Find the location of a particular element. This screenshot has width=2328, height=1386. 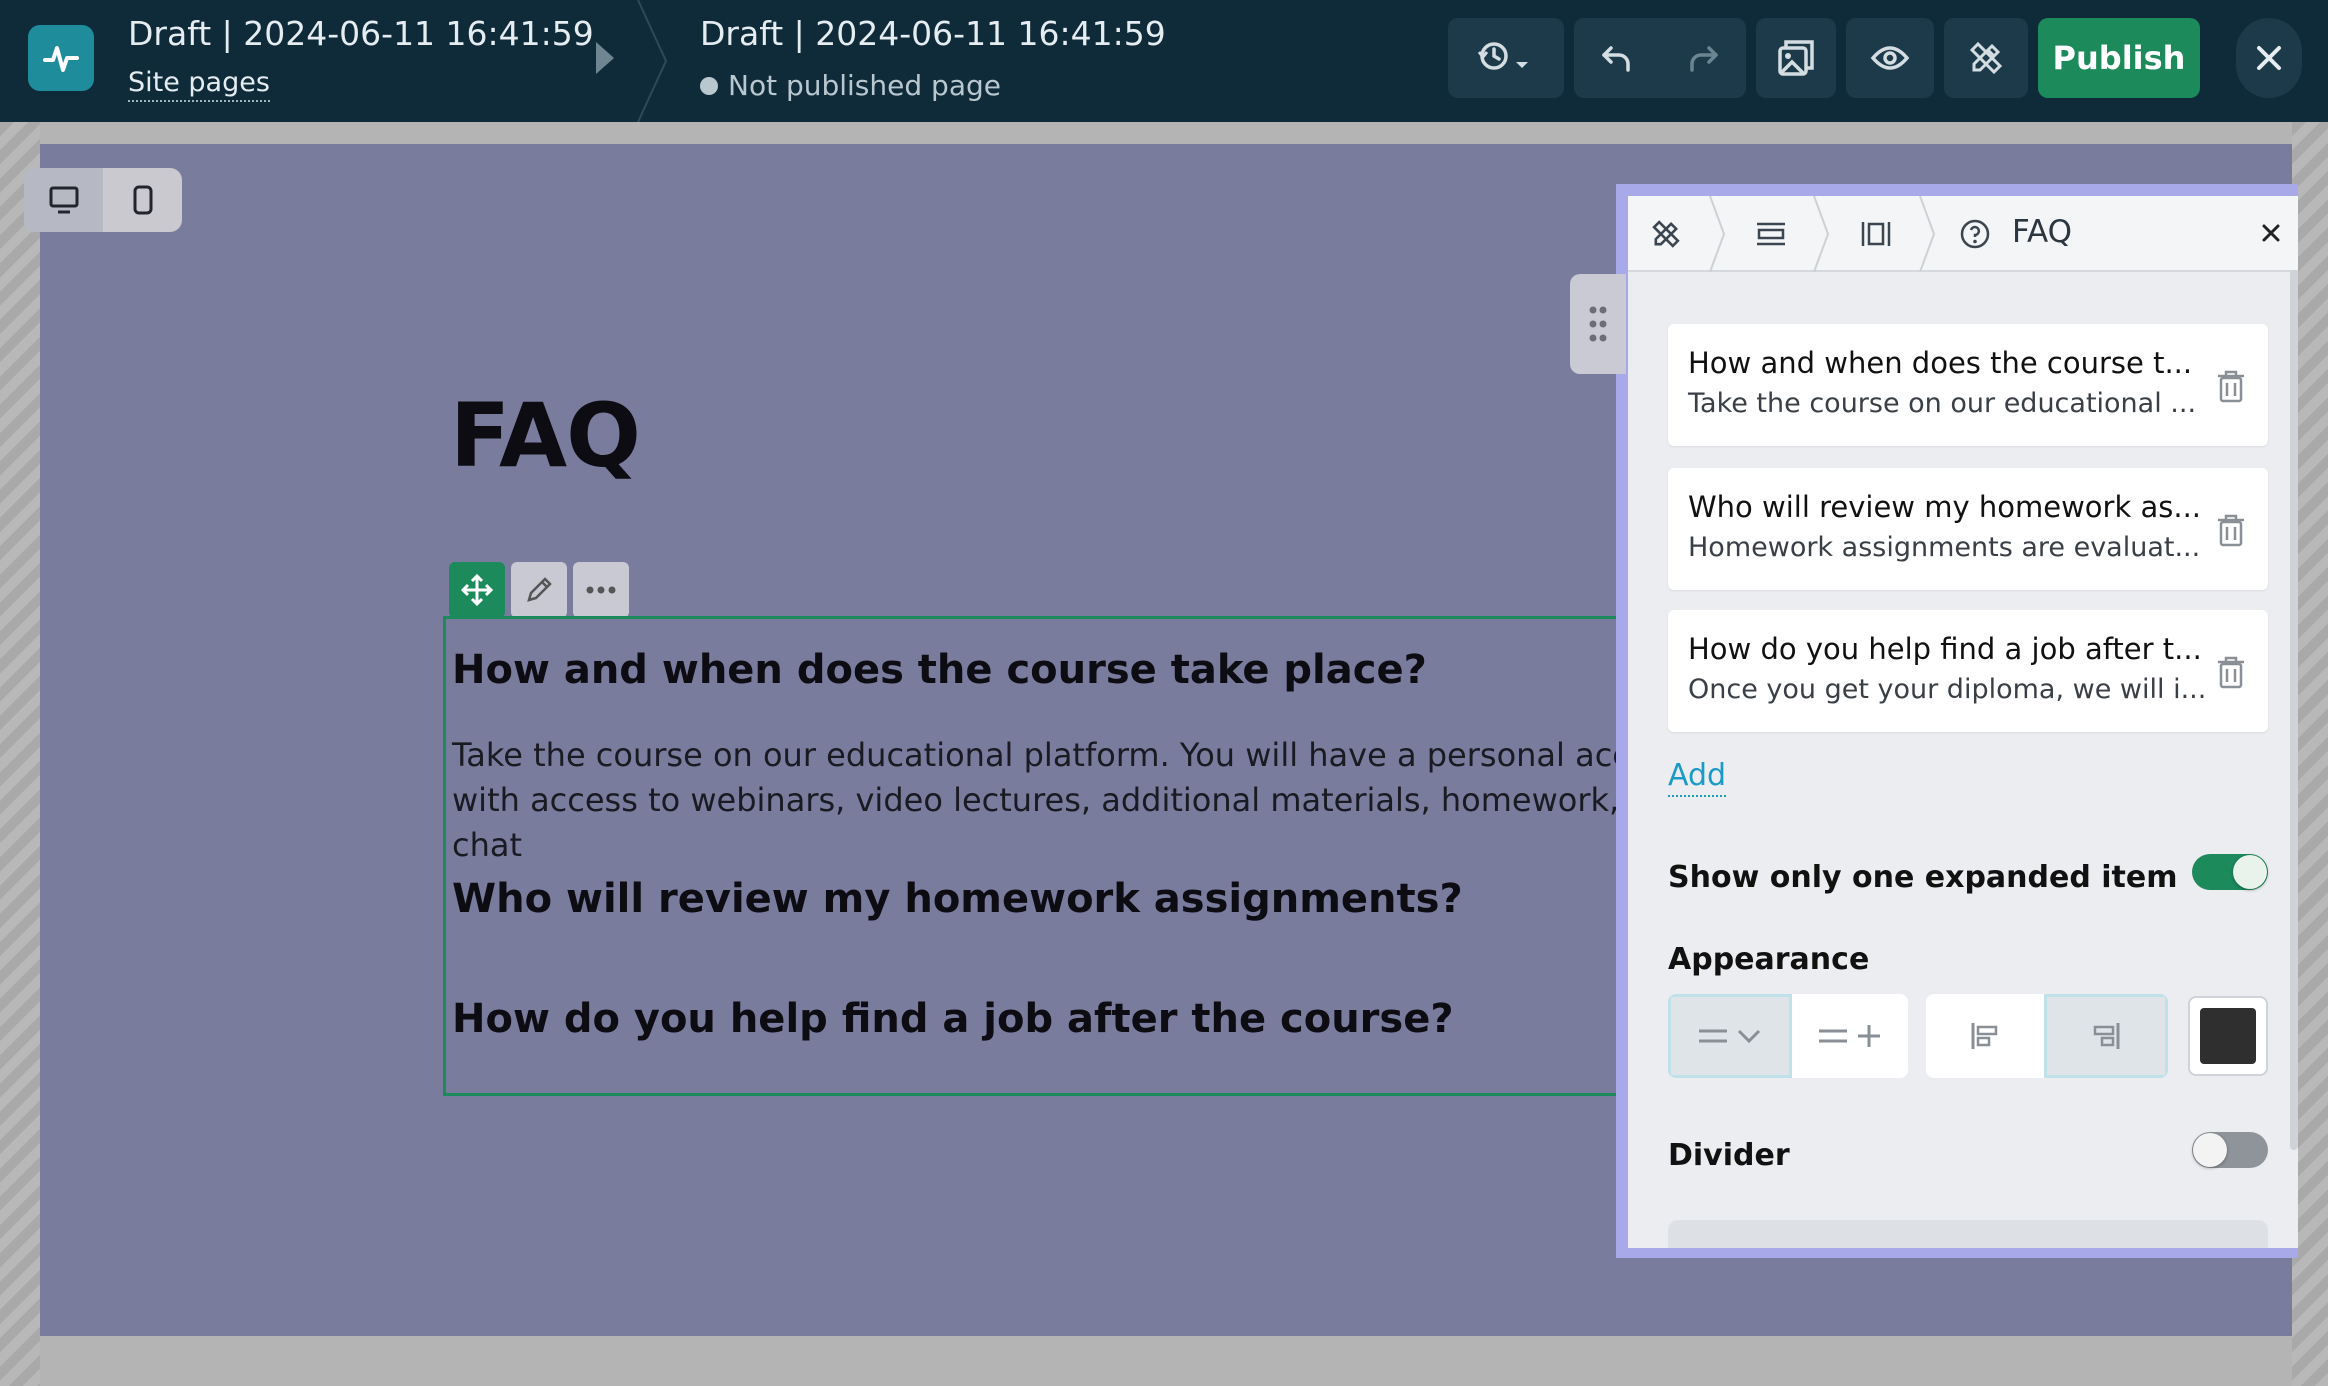

page-title: Draft | 2024-06-11 16:41:59 is located at coordinates (933, 33).